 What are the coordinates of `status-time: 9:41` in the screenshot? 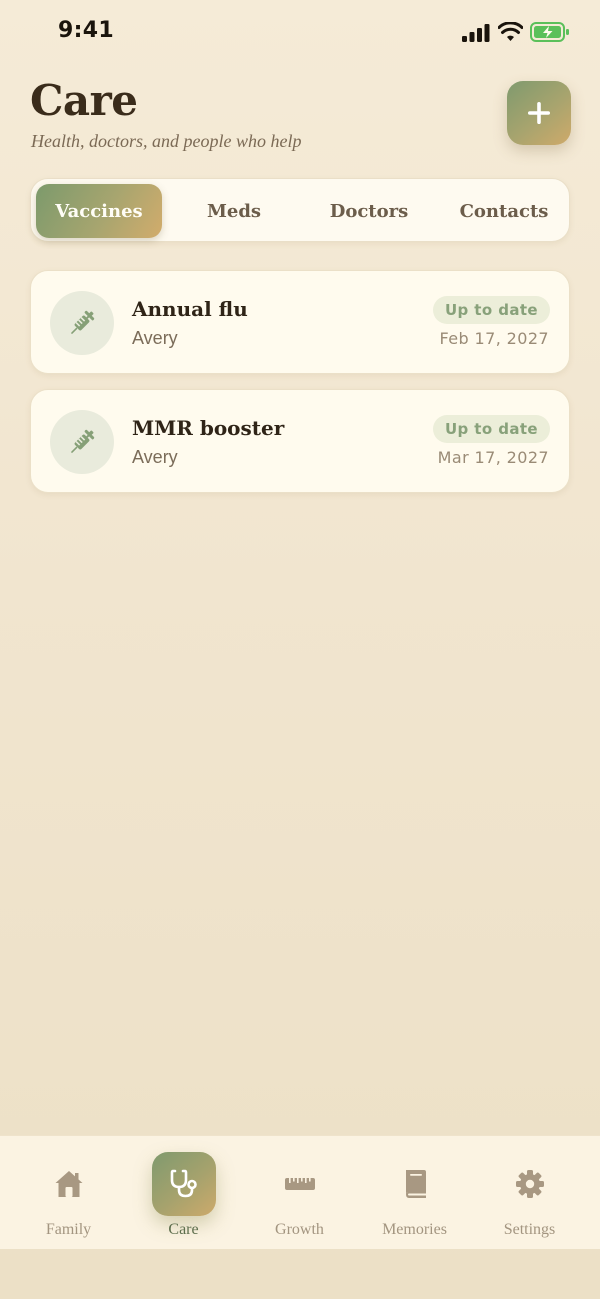 It's located at (86, 30).